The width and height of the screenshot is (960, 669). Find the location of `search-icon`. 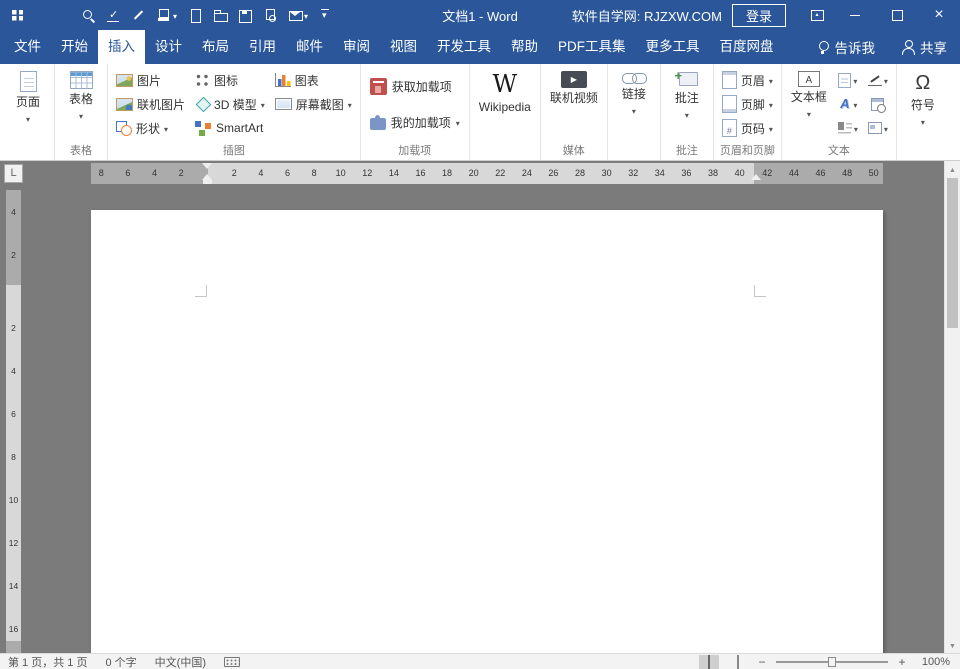

search-icon is located at coordinates (88, 15).